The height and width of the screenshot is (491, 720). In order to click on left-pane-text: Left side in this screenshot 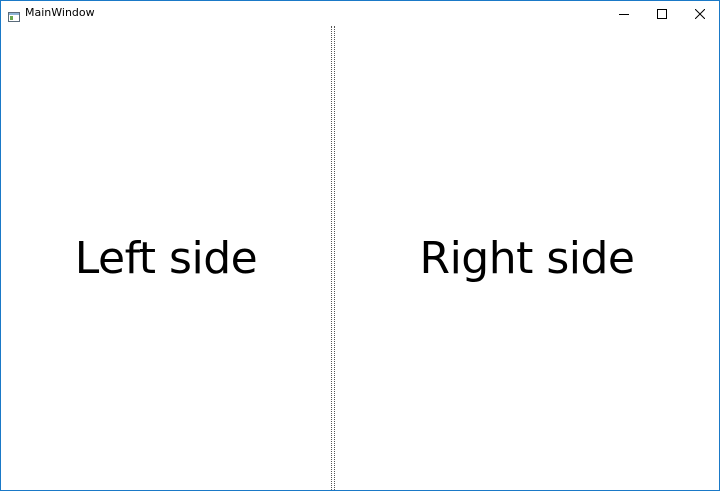, I will do `click(166, 258)`.